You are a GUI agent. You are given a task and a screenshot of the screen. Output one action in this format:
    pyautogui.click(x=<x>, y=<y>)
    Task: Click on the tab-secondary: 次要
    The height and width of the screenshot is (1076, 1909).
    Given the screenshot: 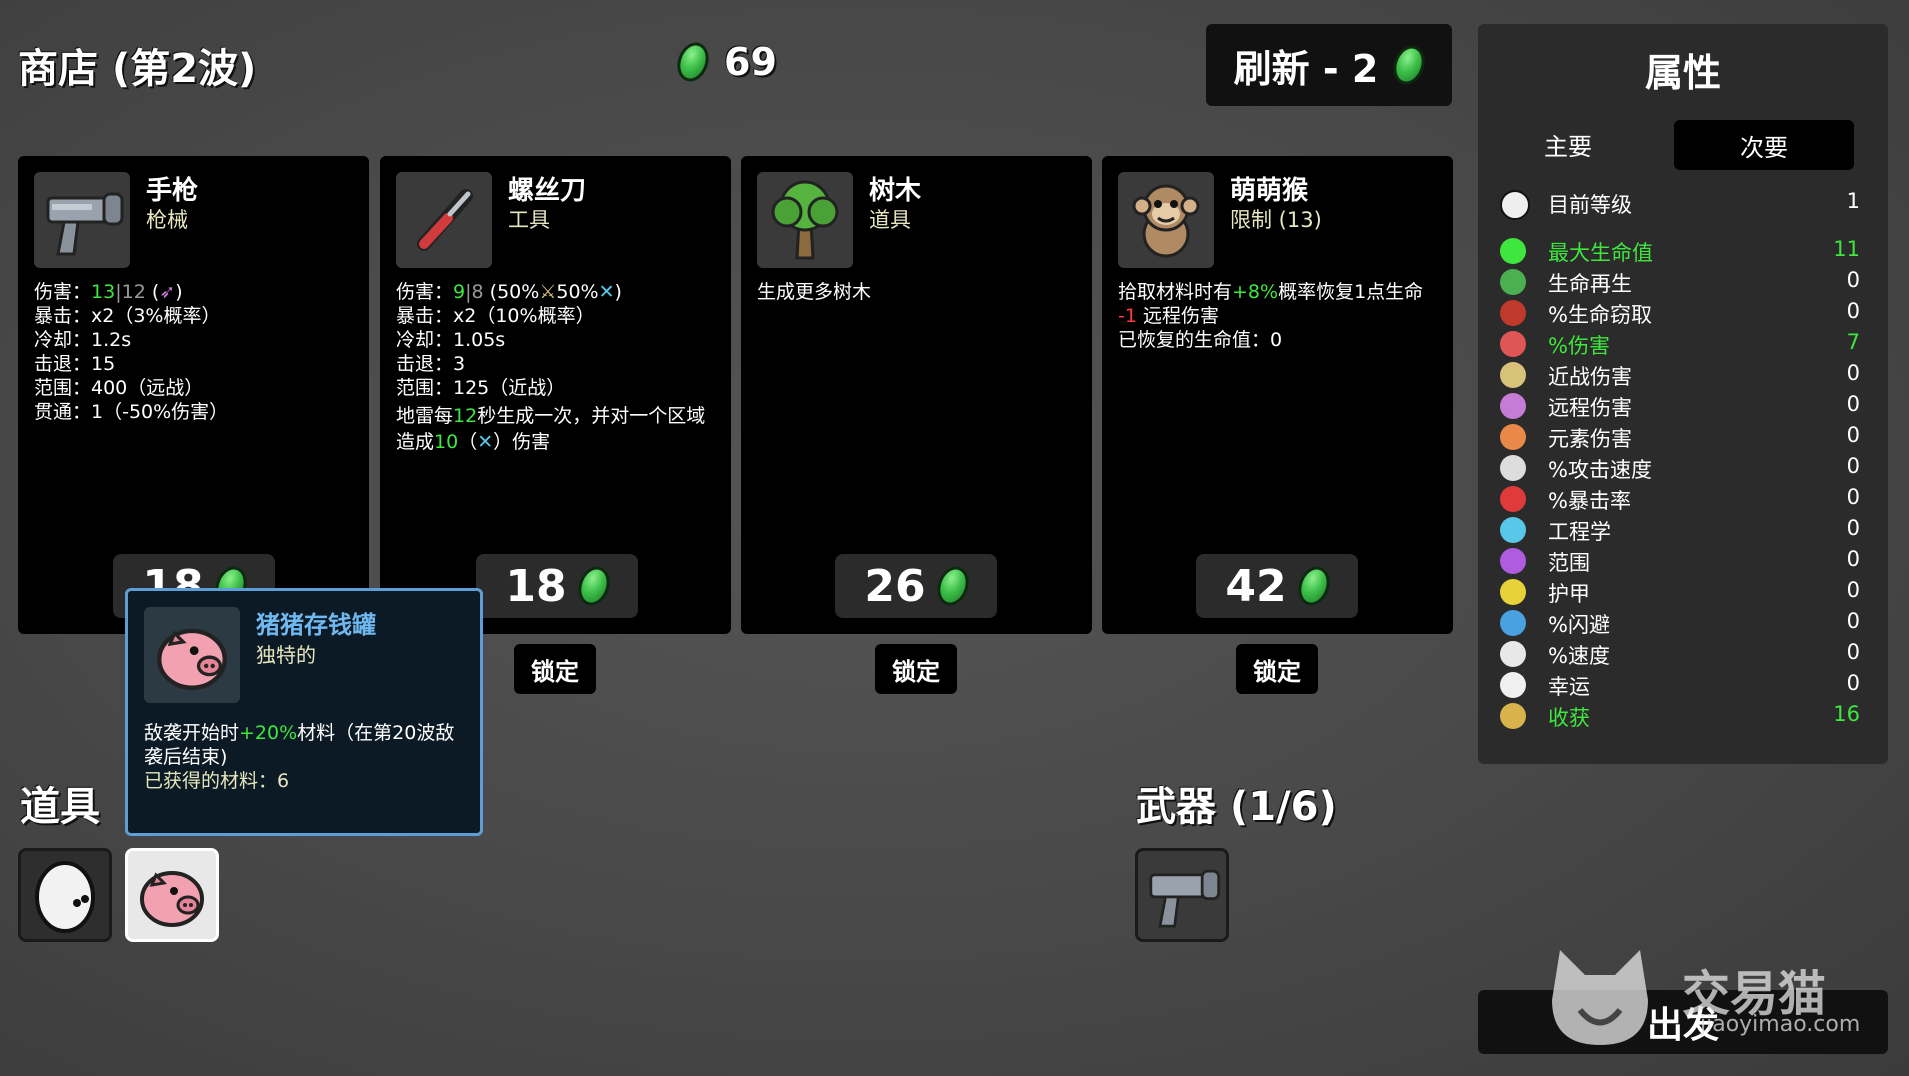 What is the action you would take?
    pyautogui.click(x=1764, y=145)
    